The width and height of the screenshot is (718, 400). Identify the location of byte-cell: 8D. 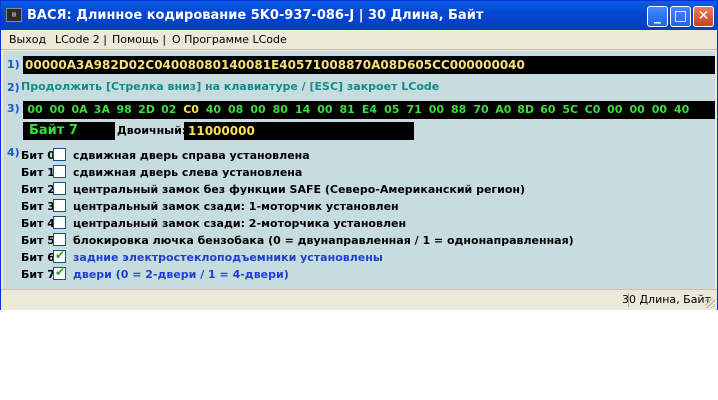
(526, 110).